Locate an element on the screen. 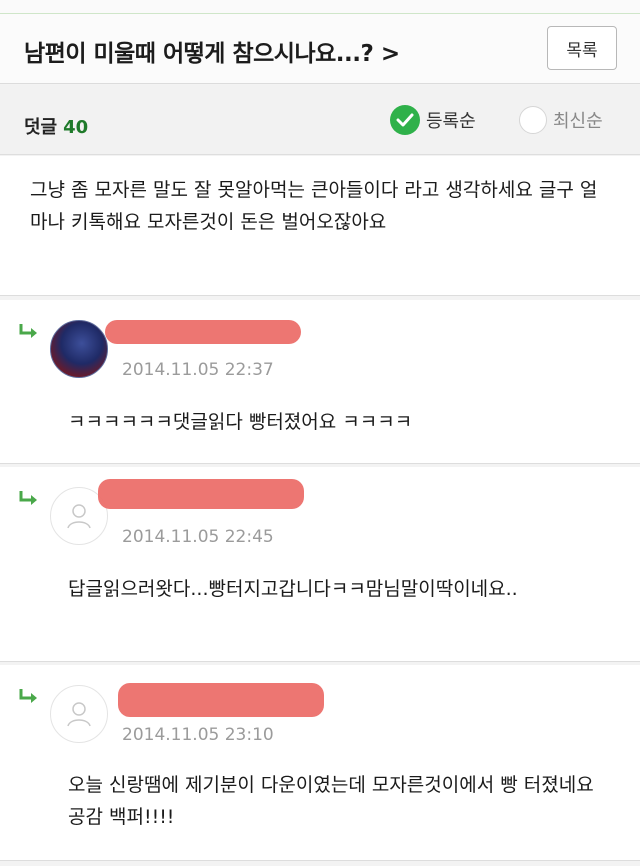  comment-timestamp: 2014.11.05 22:37 is located at coordinates (198, 370).